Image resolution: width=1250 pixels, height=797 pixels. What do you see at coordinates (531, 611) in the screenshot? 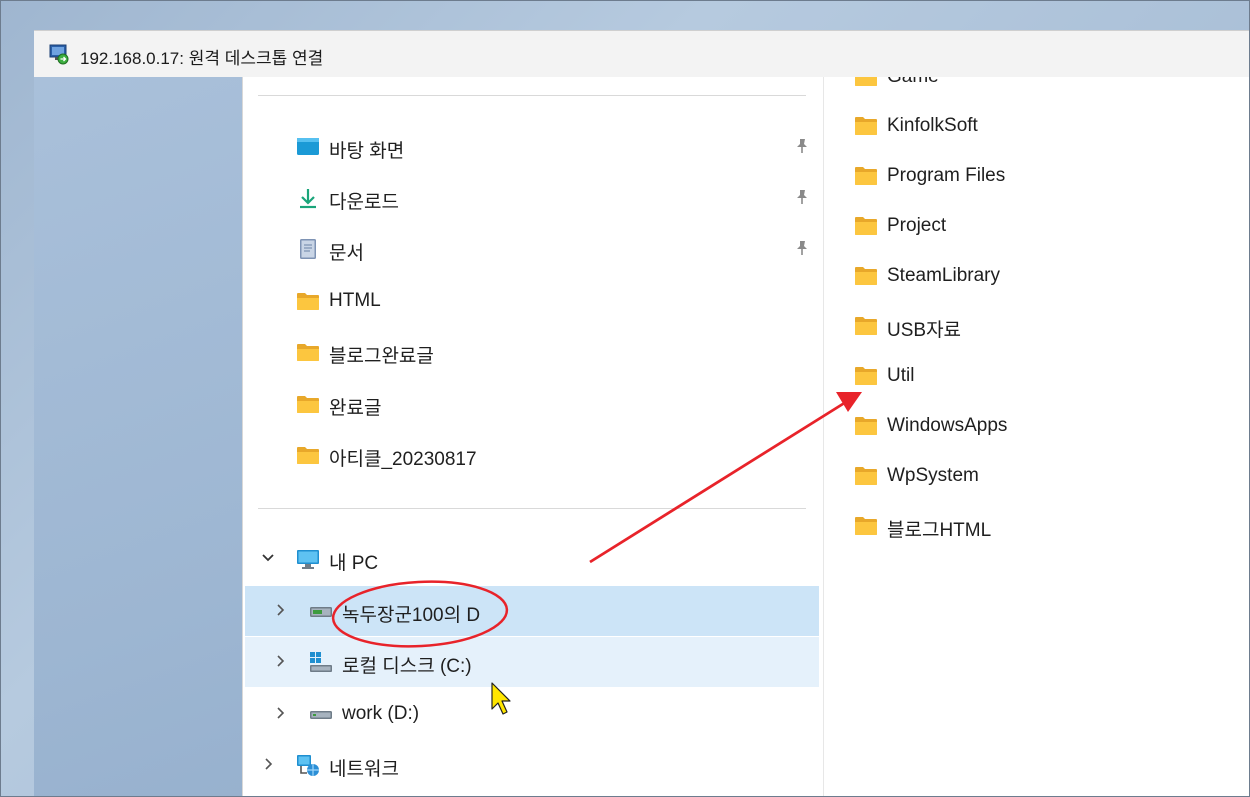
I see `nav-item-network-drive: 녹두장군100의 D` at bounding box center [531, 611].